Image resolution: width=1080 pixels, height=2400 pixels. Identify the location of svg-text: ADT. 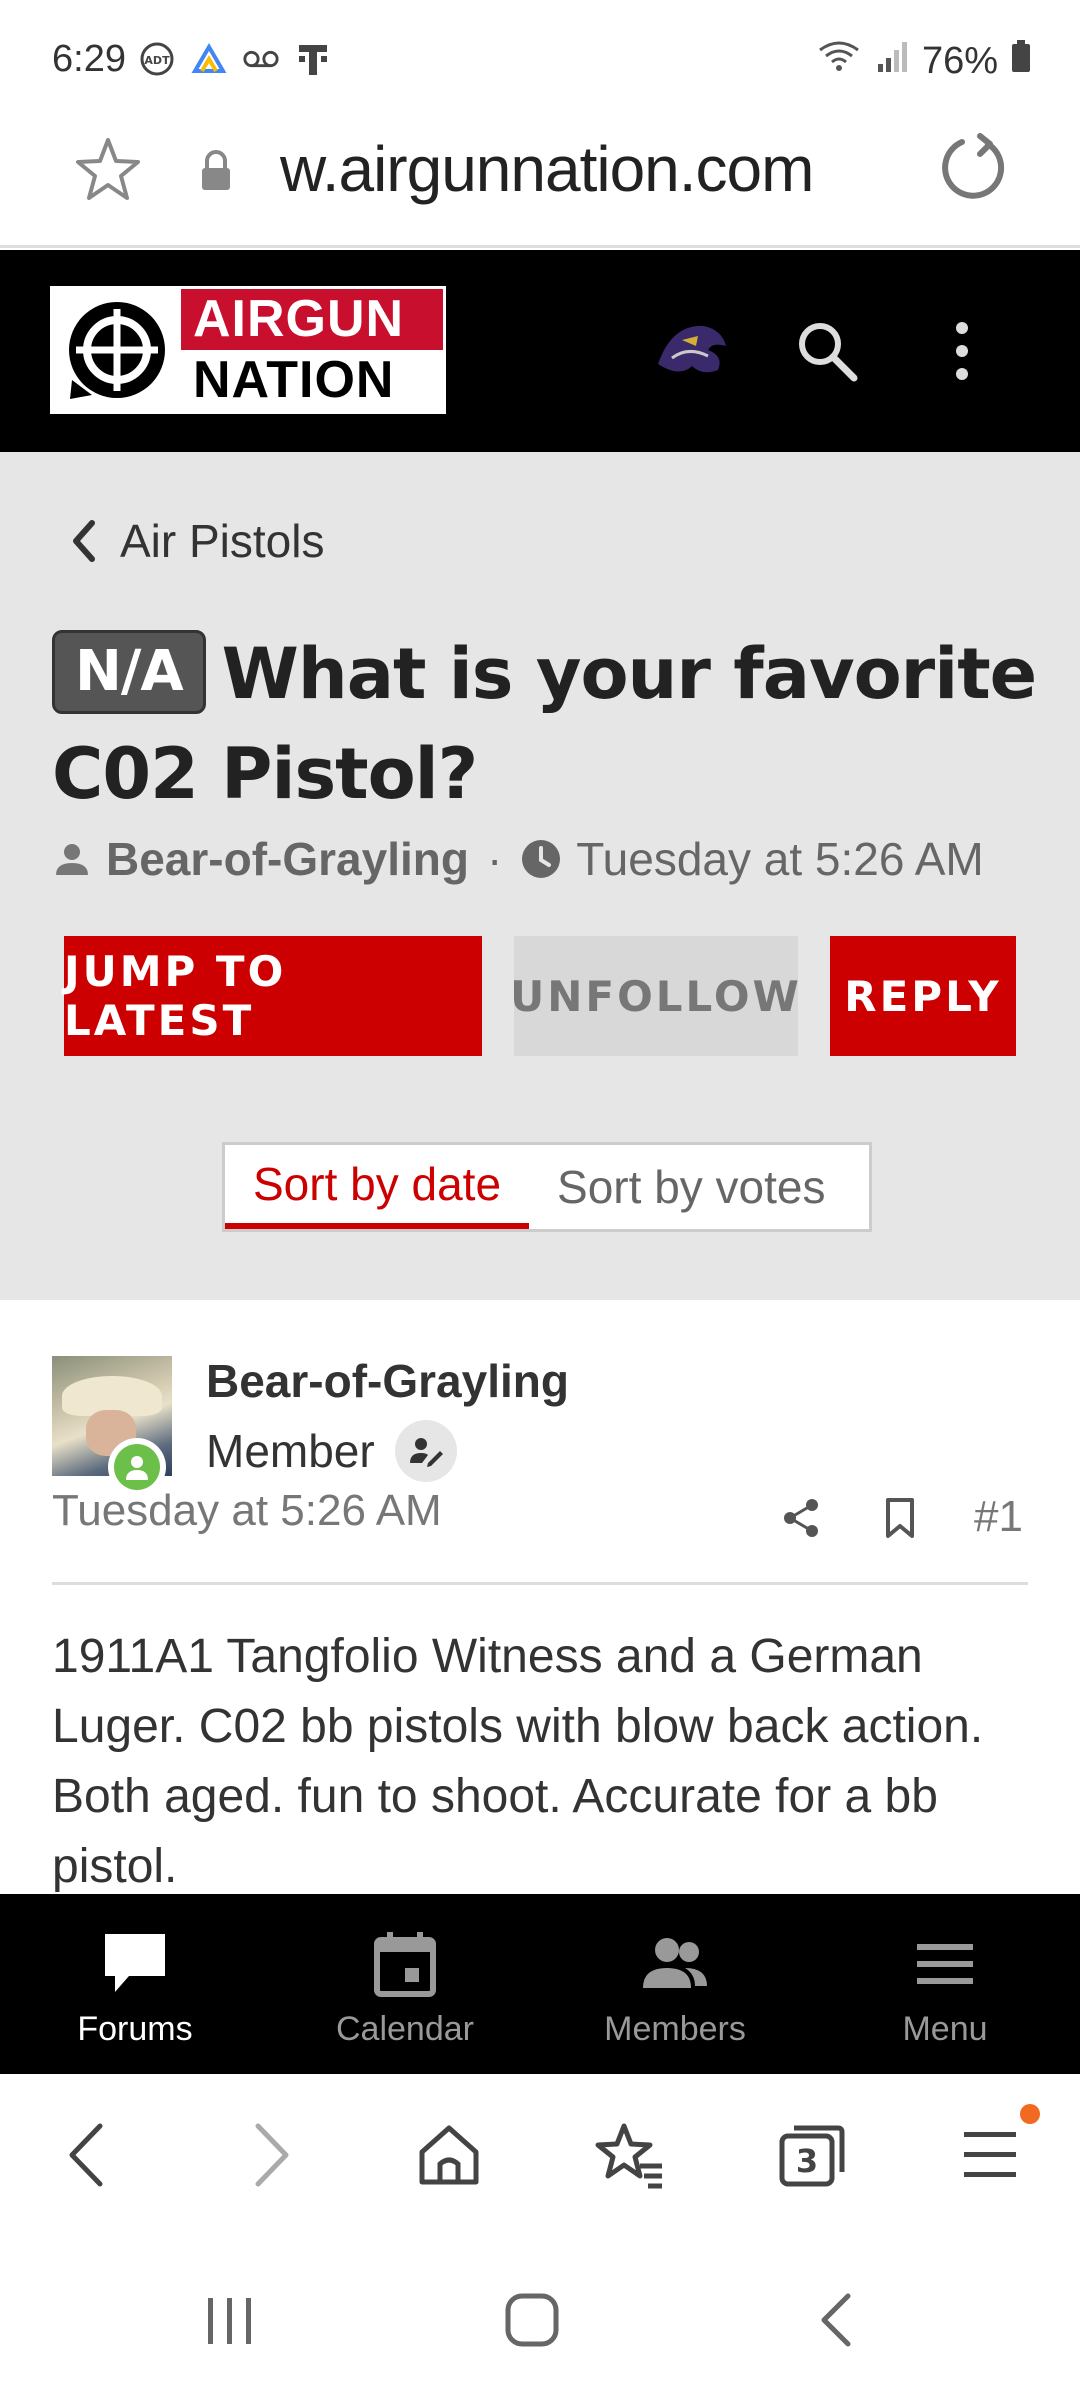
(157, 60).